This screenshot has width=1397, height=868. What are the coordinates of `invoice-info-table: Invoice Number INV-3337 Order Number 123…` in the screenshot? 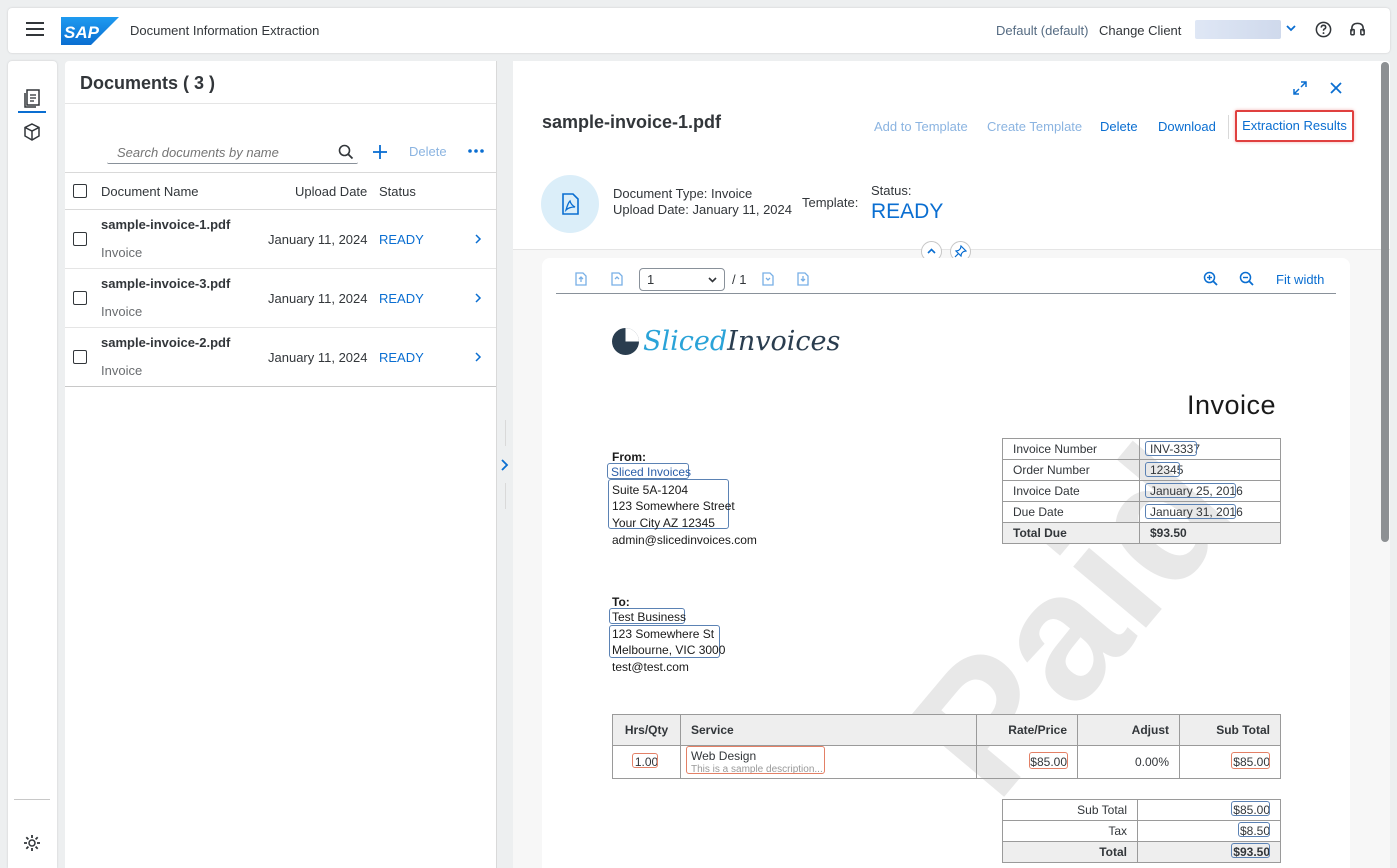 It's located at (1141, 491).